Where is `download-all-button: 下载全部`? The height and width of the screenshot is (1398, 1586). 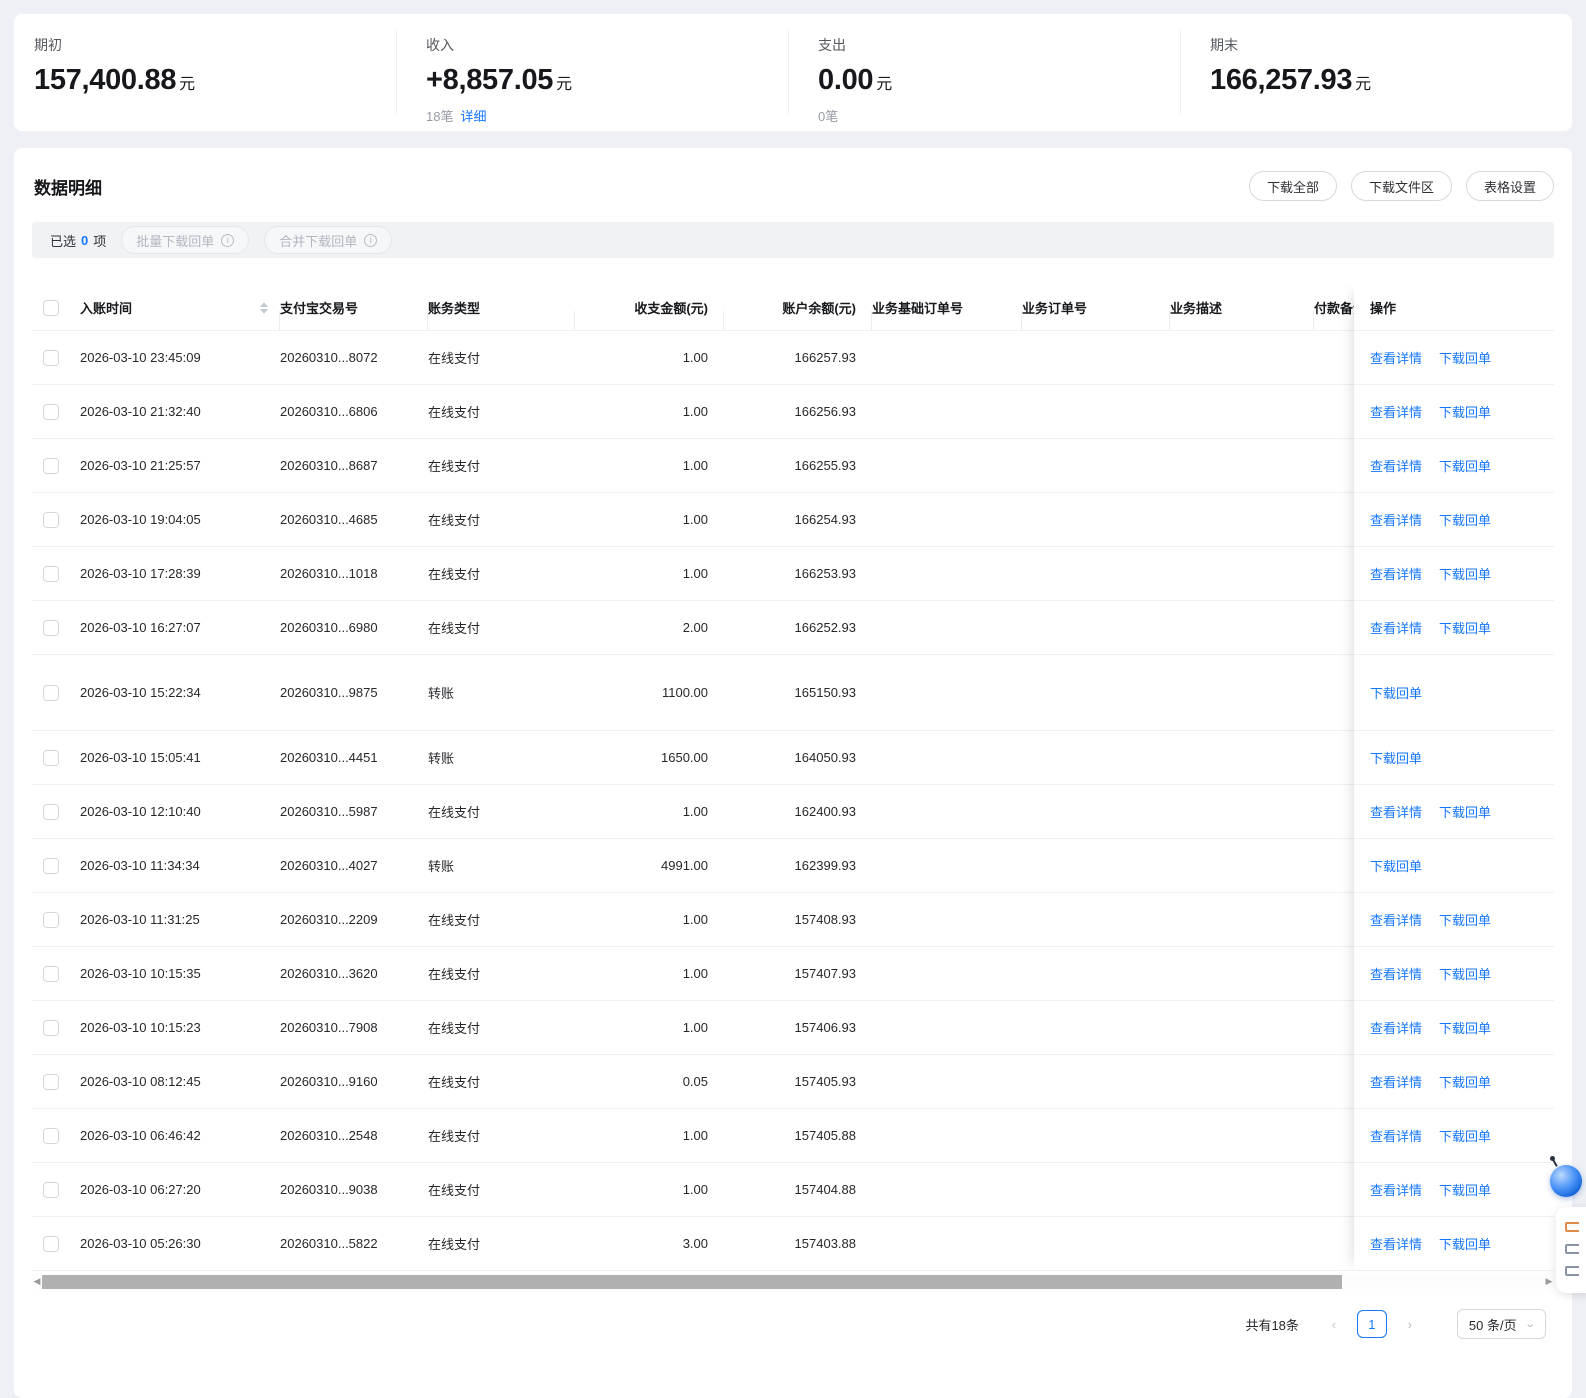 download-all-button: 下载全部 is located at coordinates (1292, 186).